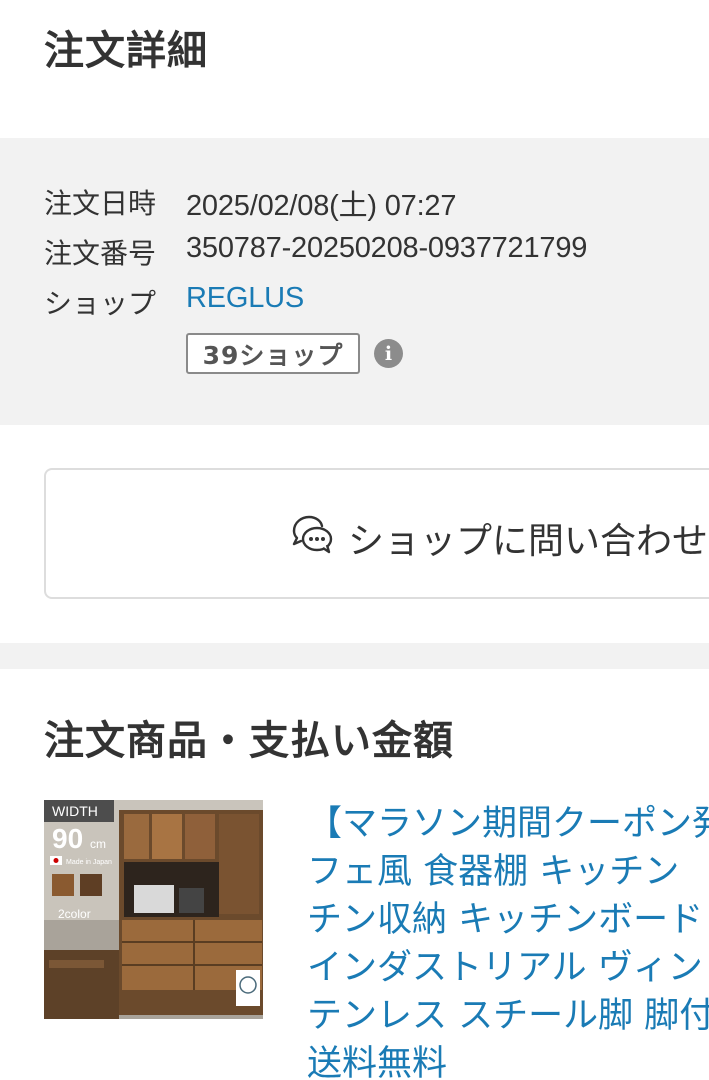 This screenshot has width=709, height=1080. I want to click on 39-shop-badge: 39ショップ, so click(273, 353).